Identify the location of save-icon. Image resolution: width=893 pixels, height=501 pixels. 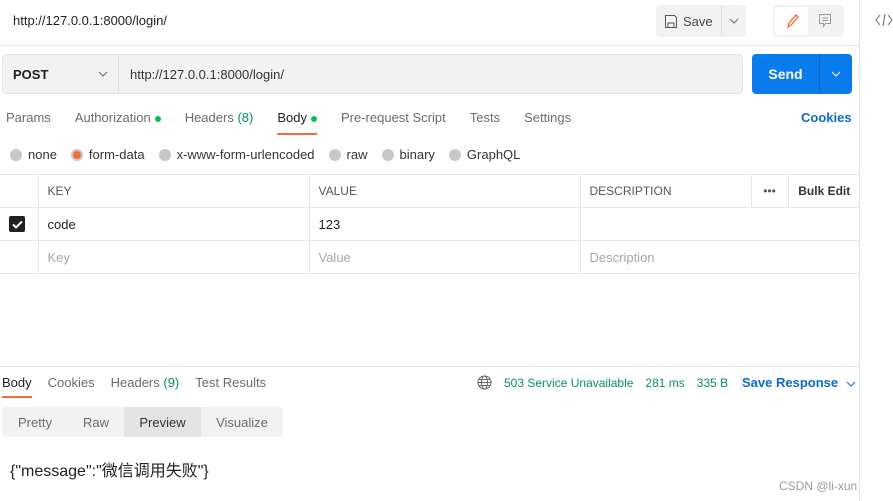
(671, 21).